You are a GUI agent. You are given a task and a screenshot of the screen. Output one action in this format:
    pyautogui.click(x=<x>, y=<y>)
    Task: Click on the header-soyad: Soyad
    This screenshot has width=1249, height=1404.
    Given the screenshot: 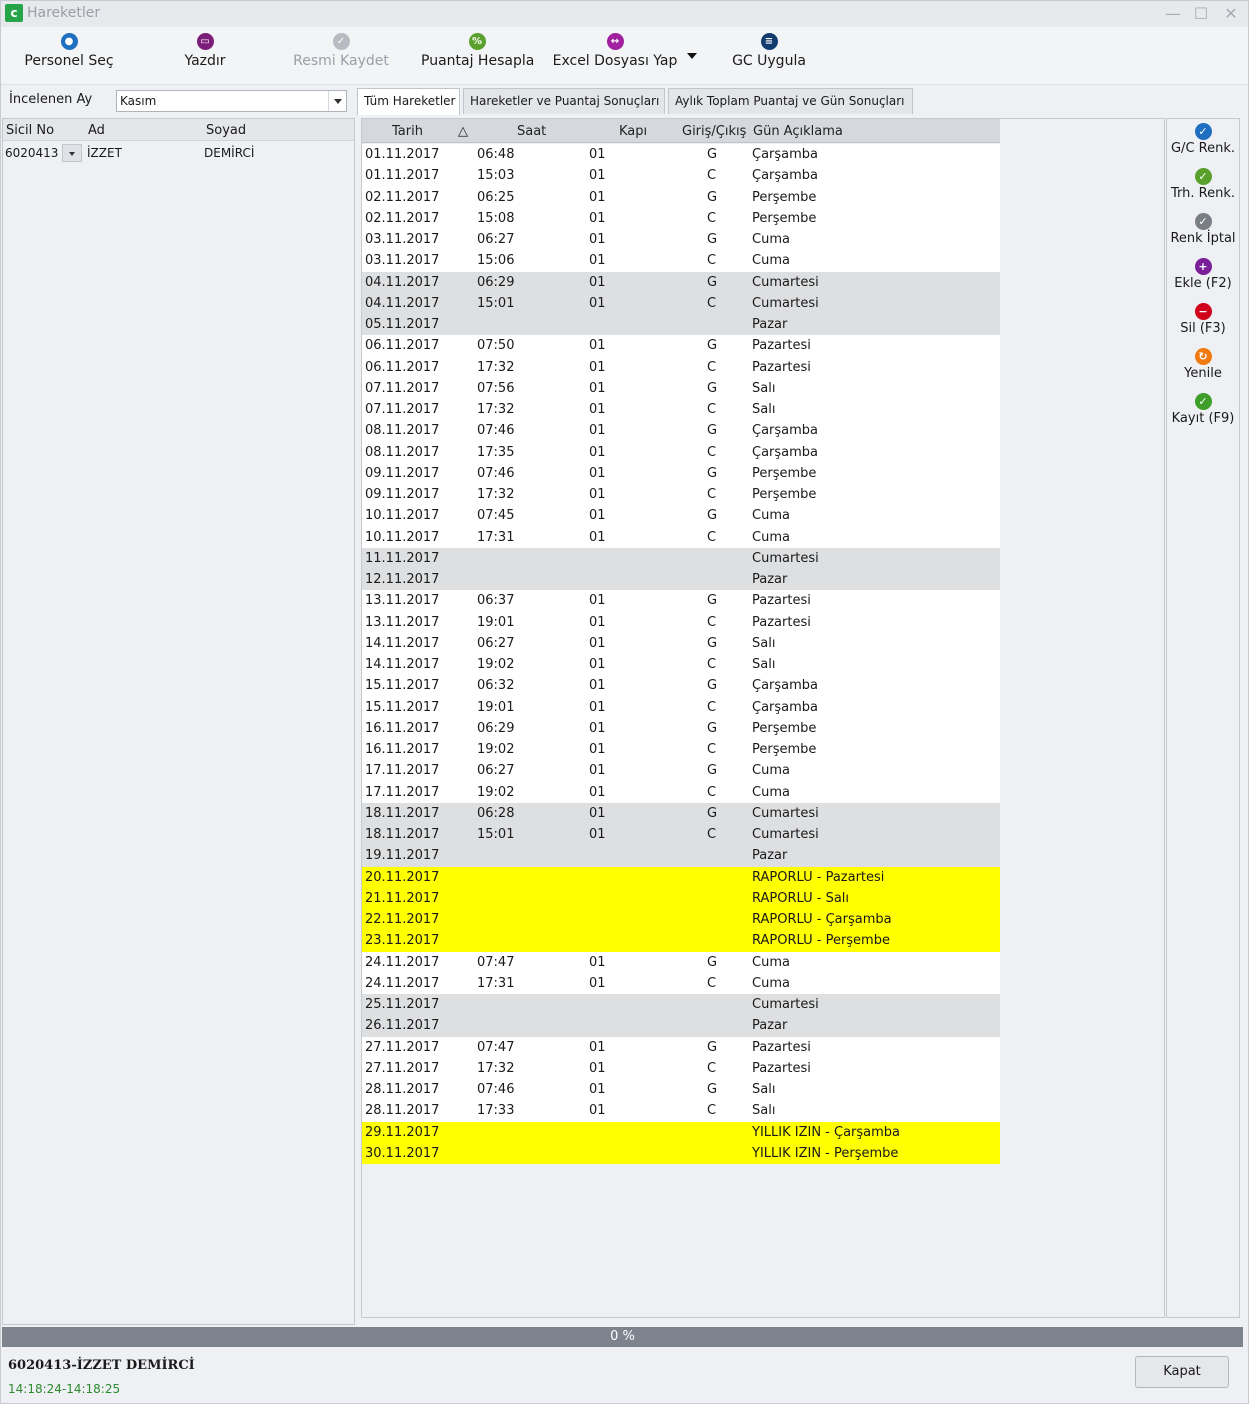 What is the action you would take?
    pyautogui.click(x=226, y=130)
    